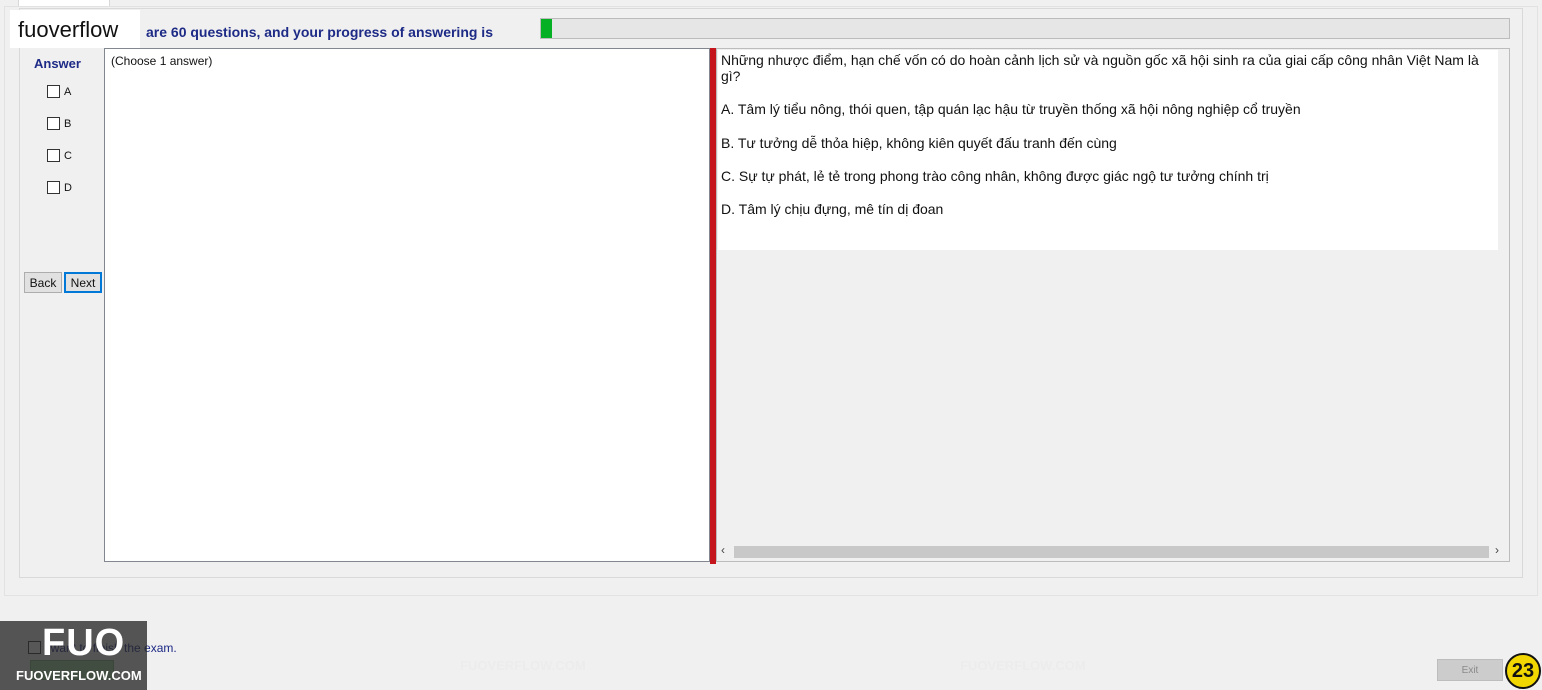  What do you see at coordinates (1497, 550) in the screenshot?
I see `scroll-right-icon: ›` at bounding box center [1497, 550].